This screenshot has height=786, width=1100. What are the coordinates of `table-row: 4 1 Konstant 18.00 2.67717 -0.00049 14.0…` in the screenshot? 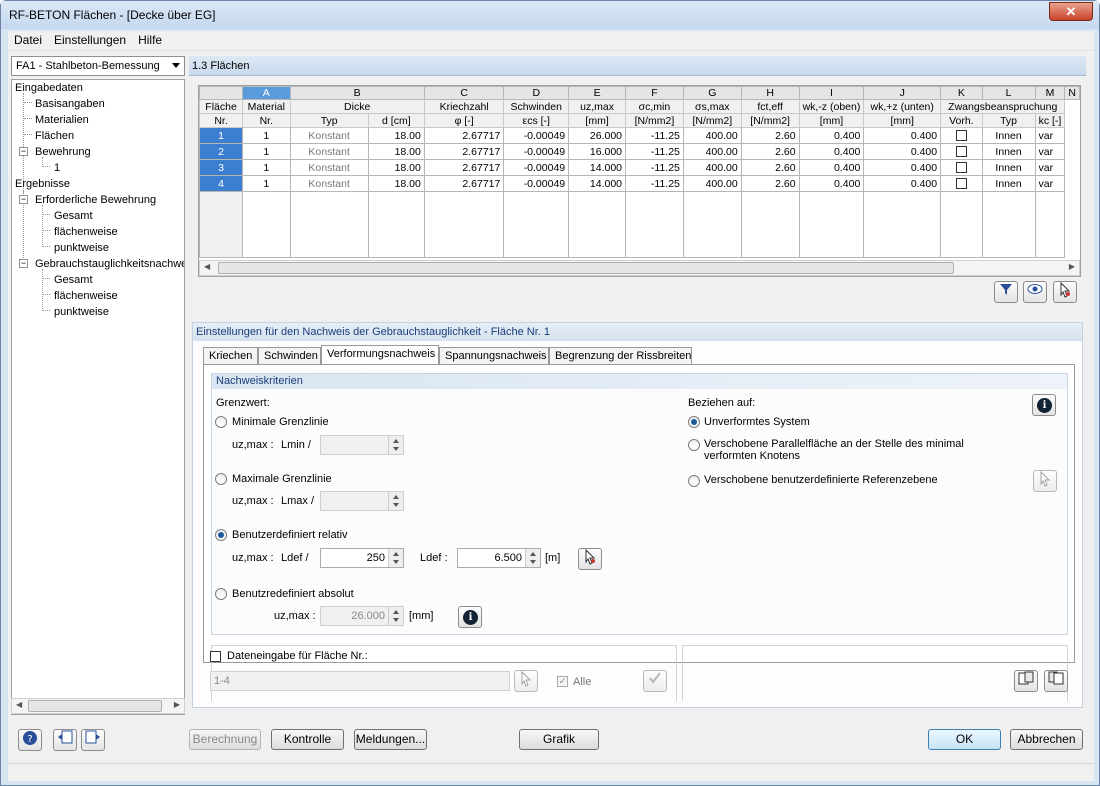 It's located at (639, 183).